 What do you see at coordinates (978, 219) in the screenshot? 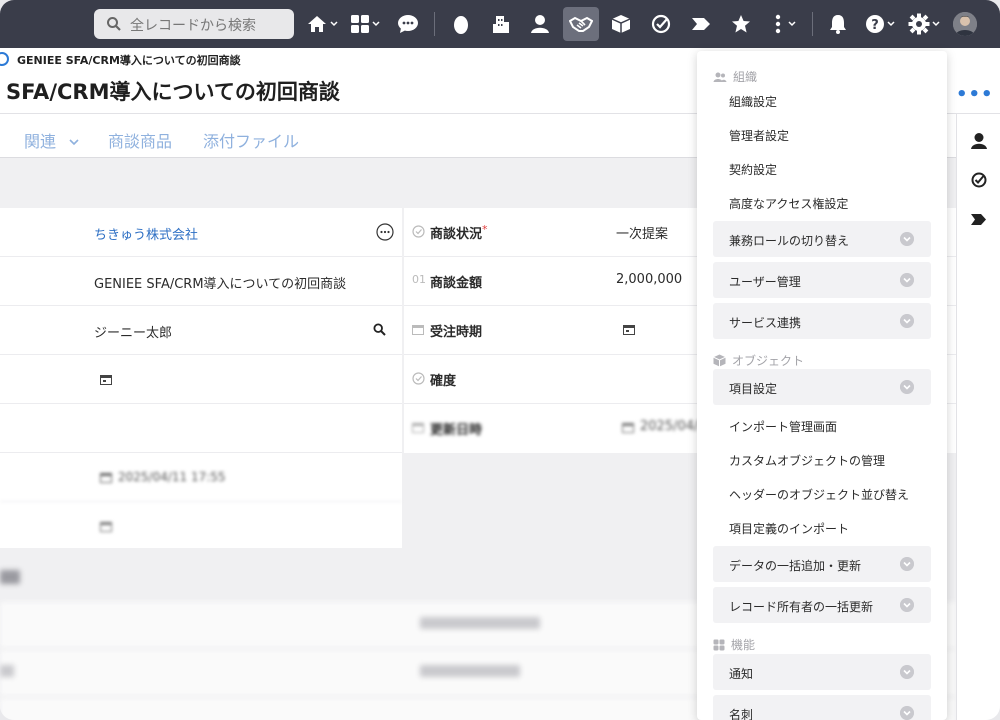
I see `tag-arrow-icon` at bounding box center [978, 219].